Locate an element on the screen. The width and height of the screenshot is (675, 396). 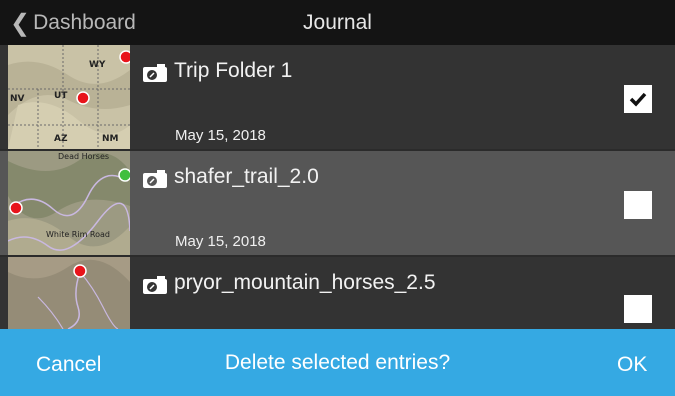
checkmark-icon is located at coordinates (638, 99).